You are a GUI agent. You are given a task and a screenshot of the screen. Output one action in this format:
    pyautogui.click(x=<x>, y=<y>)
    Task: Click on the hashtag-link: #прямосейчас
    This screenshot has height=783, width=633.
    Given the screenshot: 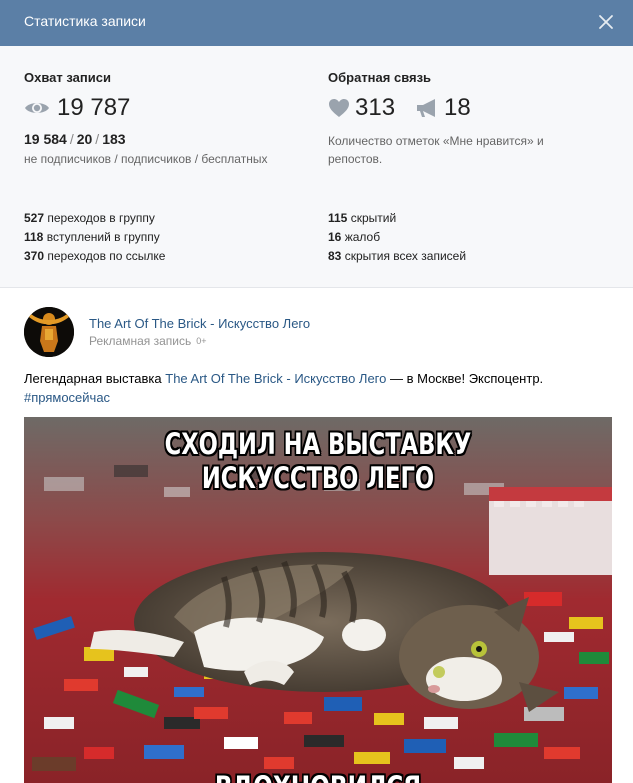 What is the action you would take?
    pyautogui.click(x=67, y=397)
    